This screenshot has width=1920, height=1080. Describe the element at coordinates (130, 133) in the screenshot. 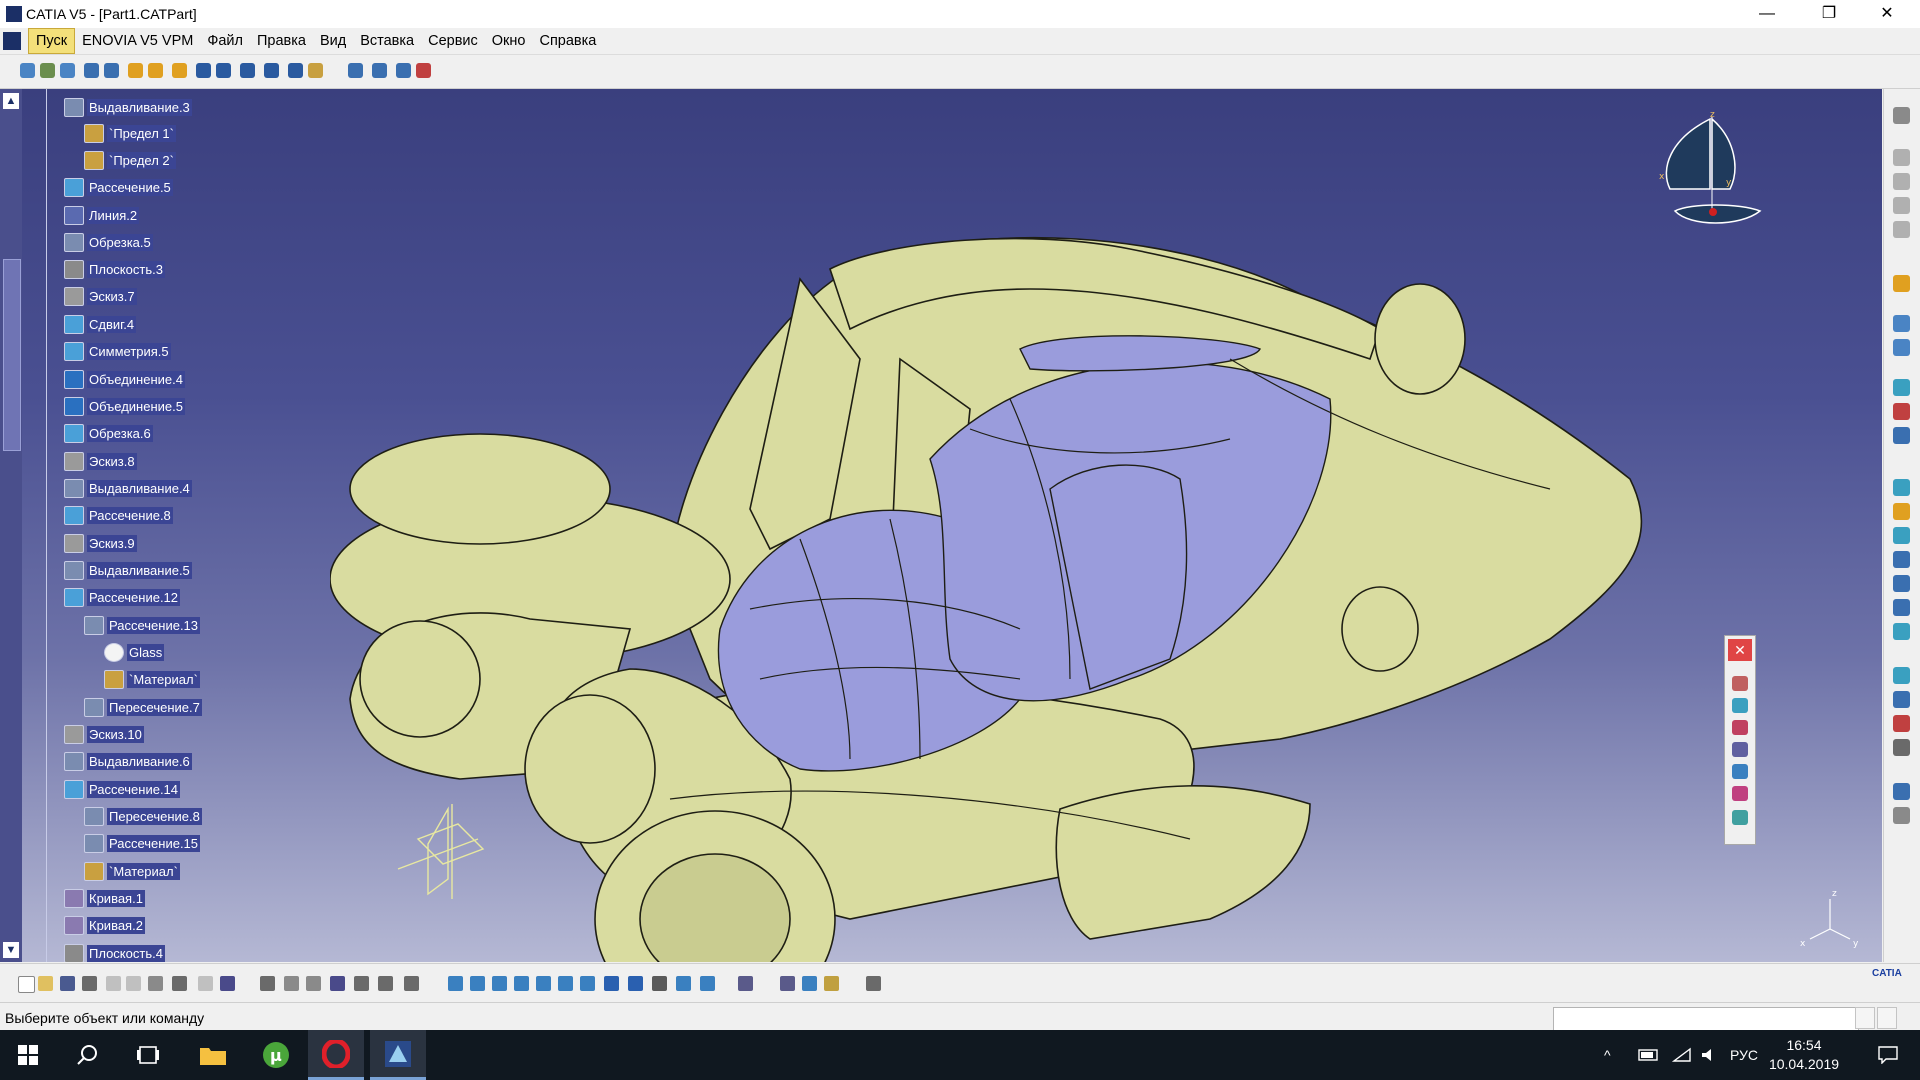

I see `tree-node: `Предел 1`` at that location.